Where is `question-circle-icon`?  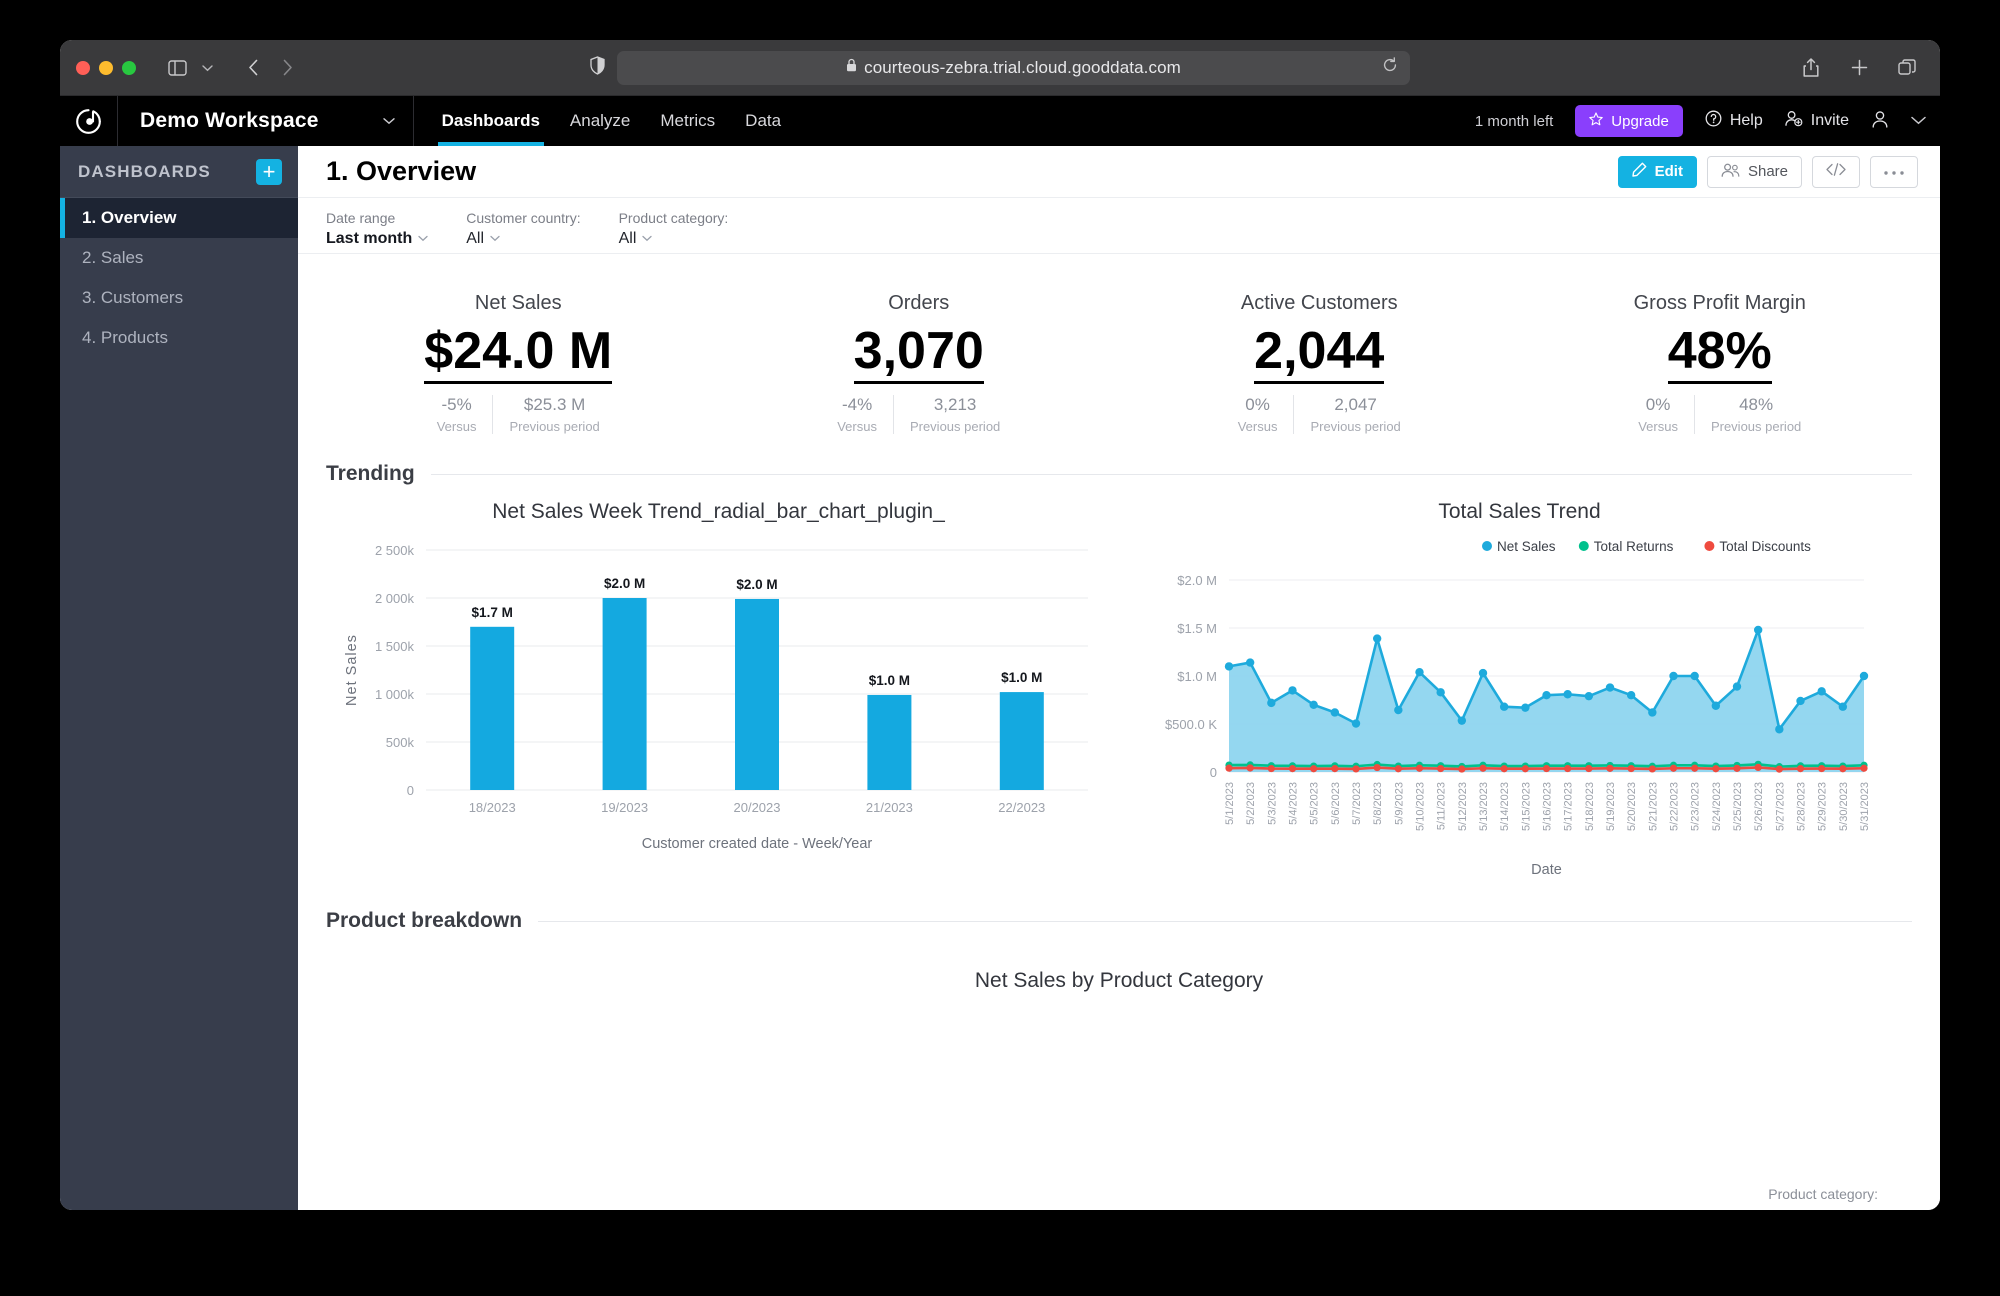 question-circle-icon is located at coordinates (1713, 121).